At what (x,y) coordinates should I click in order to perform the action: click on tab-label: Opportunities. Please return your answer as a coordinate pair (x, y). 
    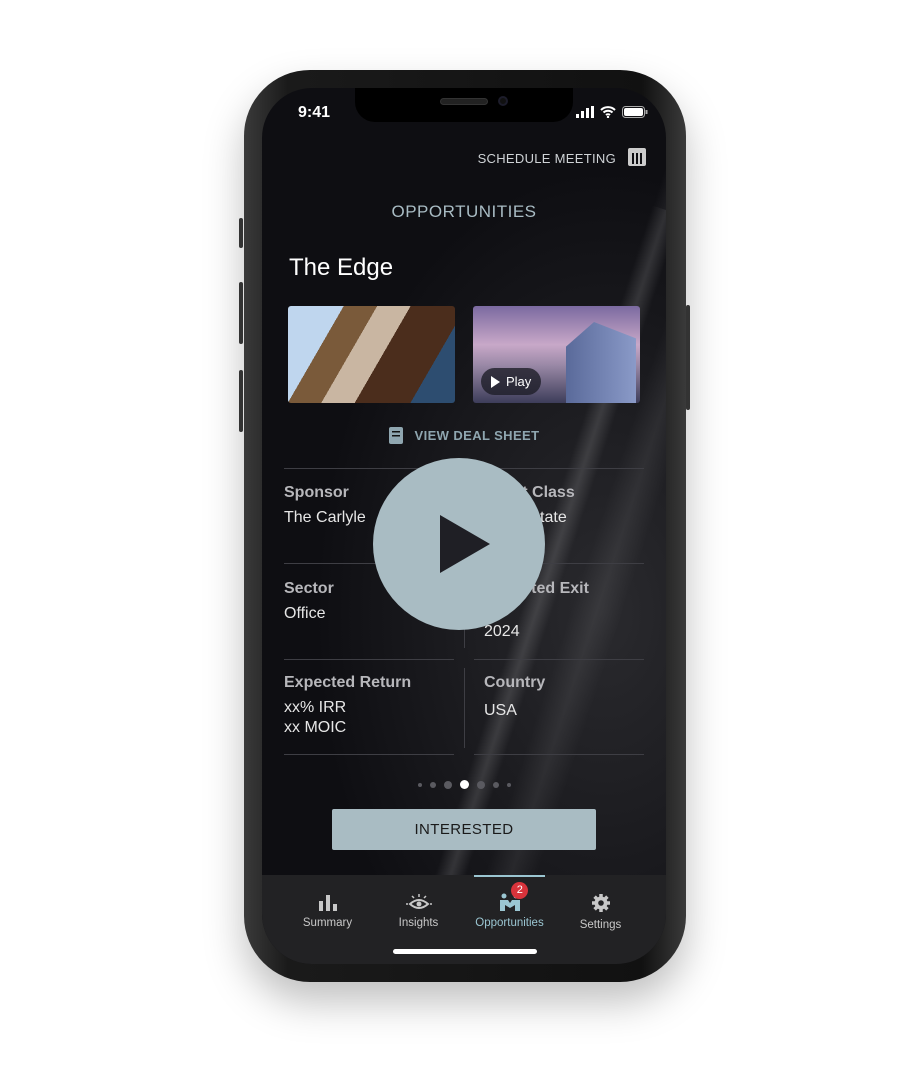
    Looking at the image, I should click on (509, 923).